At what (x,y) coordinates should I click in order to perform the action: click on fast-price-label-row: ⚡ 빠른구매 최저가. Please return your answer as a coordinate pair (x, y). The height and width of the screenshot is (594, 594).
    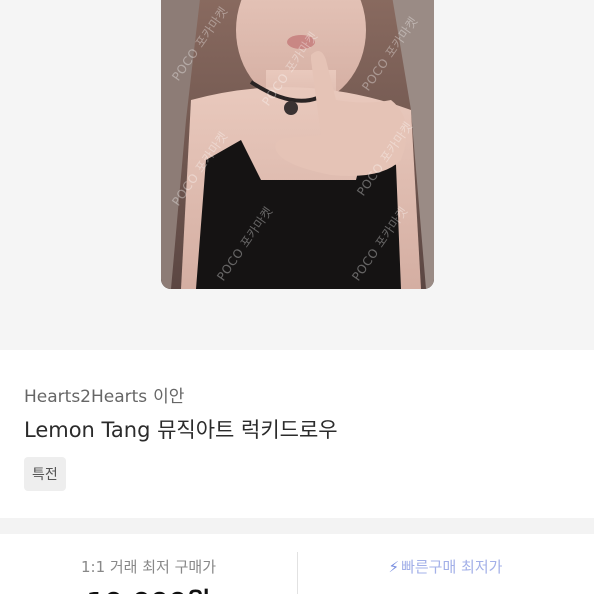
    Looking at the image, I should click on (445, 566).